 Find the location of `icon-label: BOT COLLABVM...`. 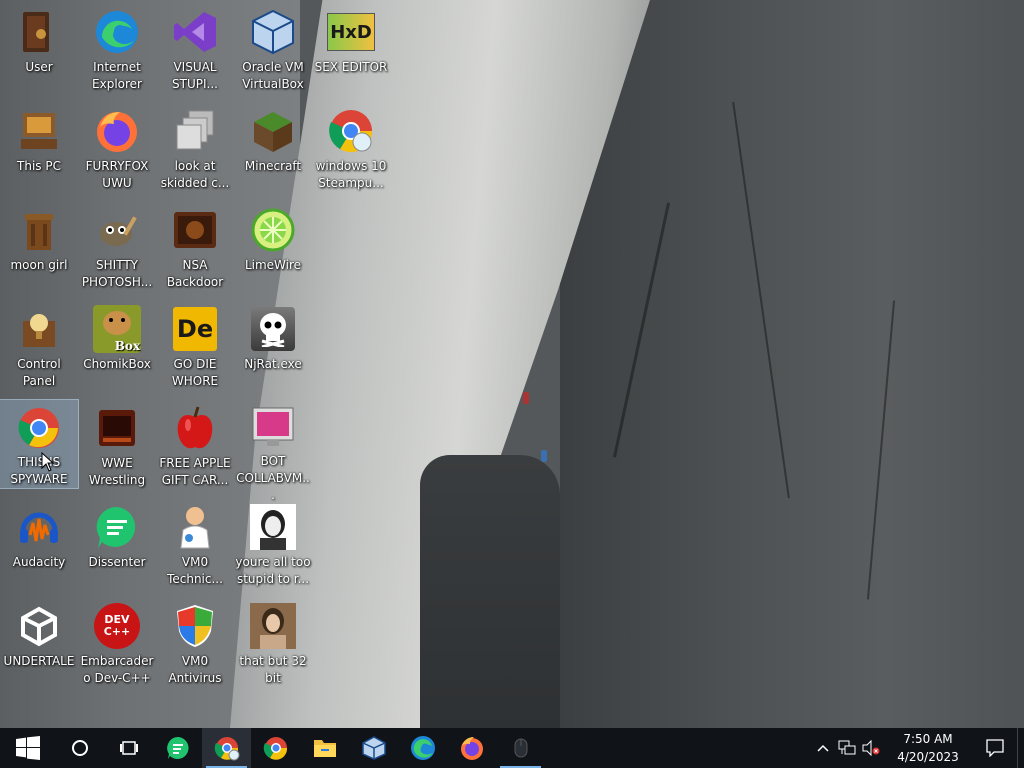

icon-label: BOT COLLABVM... is located at coordinates (273, 478).